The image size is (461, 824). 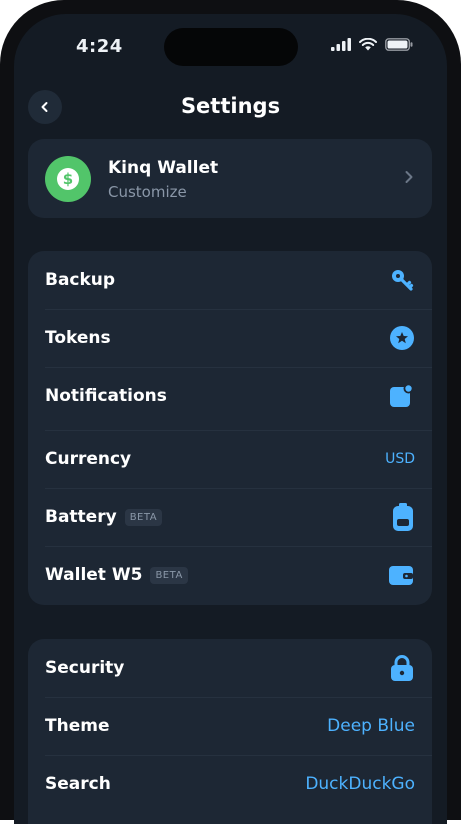 What do you see at coordinates (341, 44) in the screenshot?
I see `cellular-signal-icon` at bounding box center [341, 44].